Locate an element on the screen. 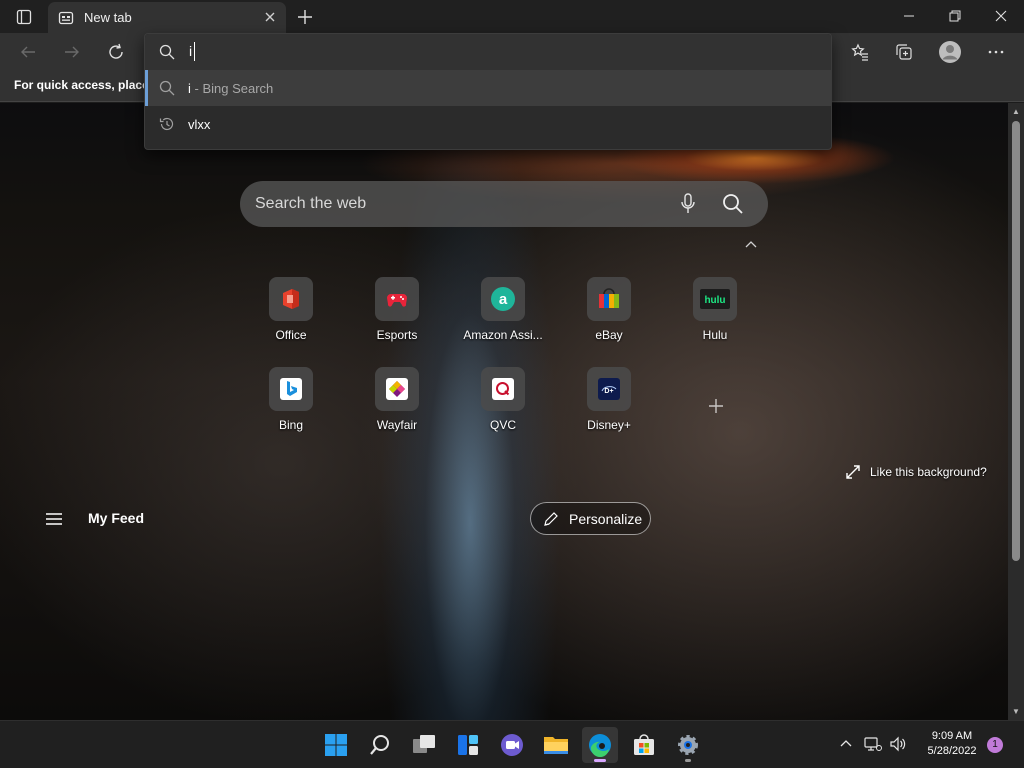 The width and height of the screenshot is (1024, 768). back-button is located at coordinates (28, 52).